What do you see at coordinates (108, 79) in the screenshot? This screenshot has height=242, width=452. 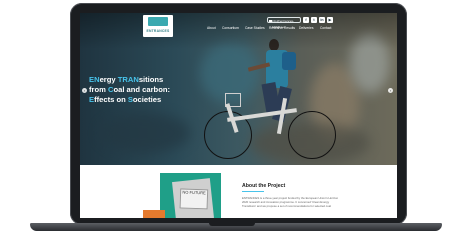 I see `hero-text: ergy` at bounding box center [108, 79].